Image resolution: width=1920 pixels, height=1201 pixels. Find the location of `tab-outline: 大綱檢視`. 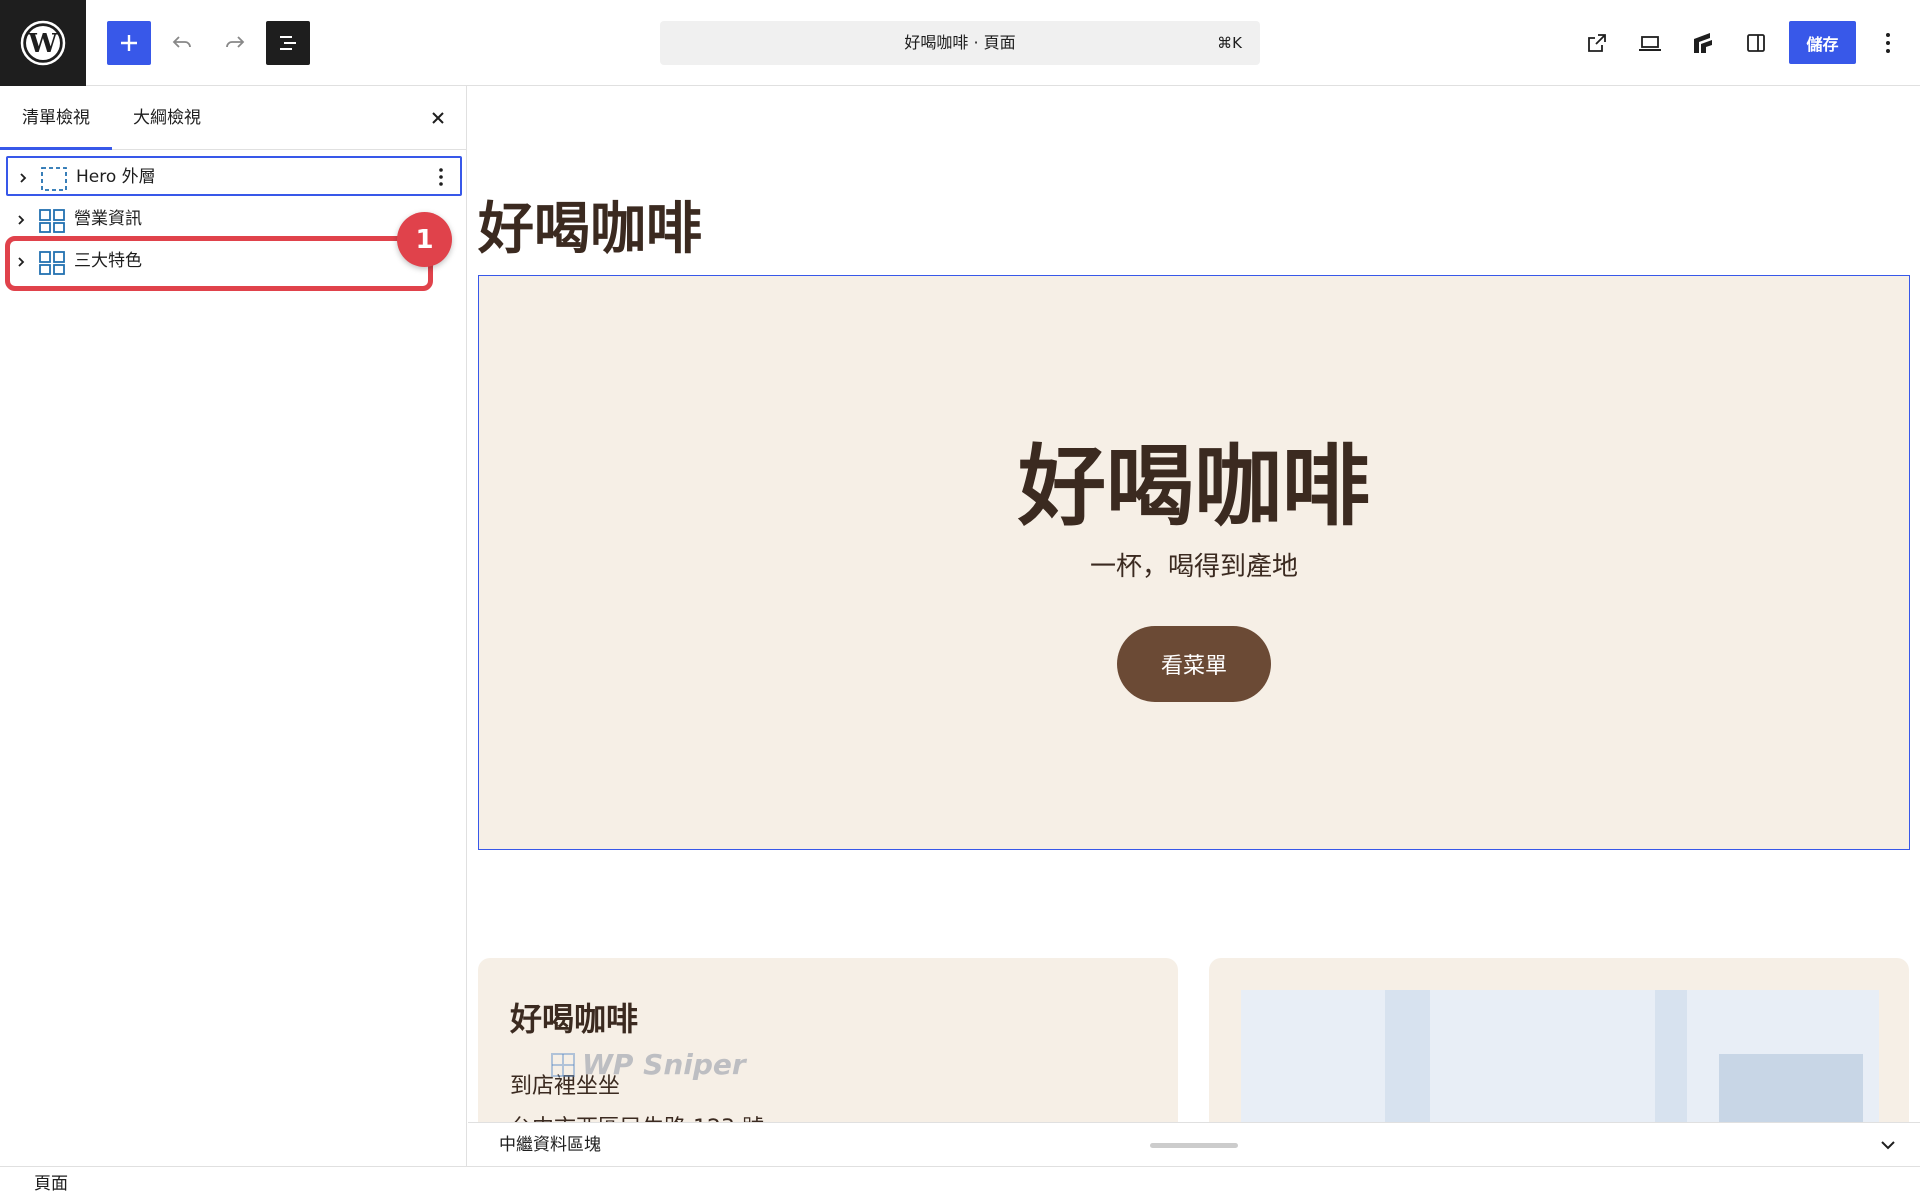

tab-outline: 大綱檢視 is located at coordinates (167, 118).